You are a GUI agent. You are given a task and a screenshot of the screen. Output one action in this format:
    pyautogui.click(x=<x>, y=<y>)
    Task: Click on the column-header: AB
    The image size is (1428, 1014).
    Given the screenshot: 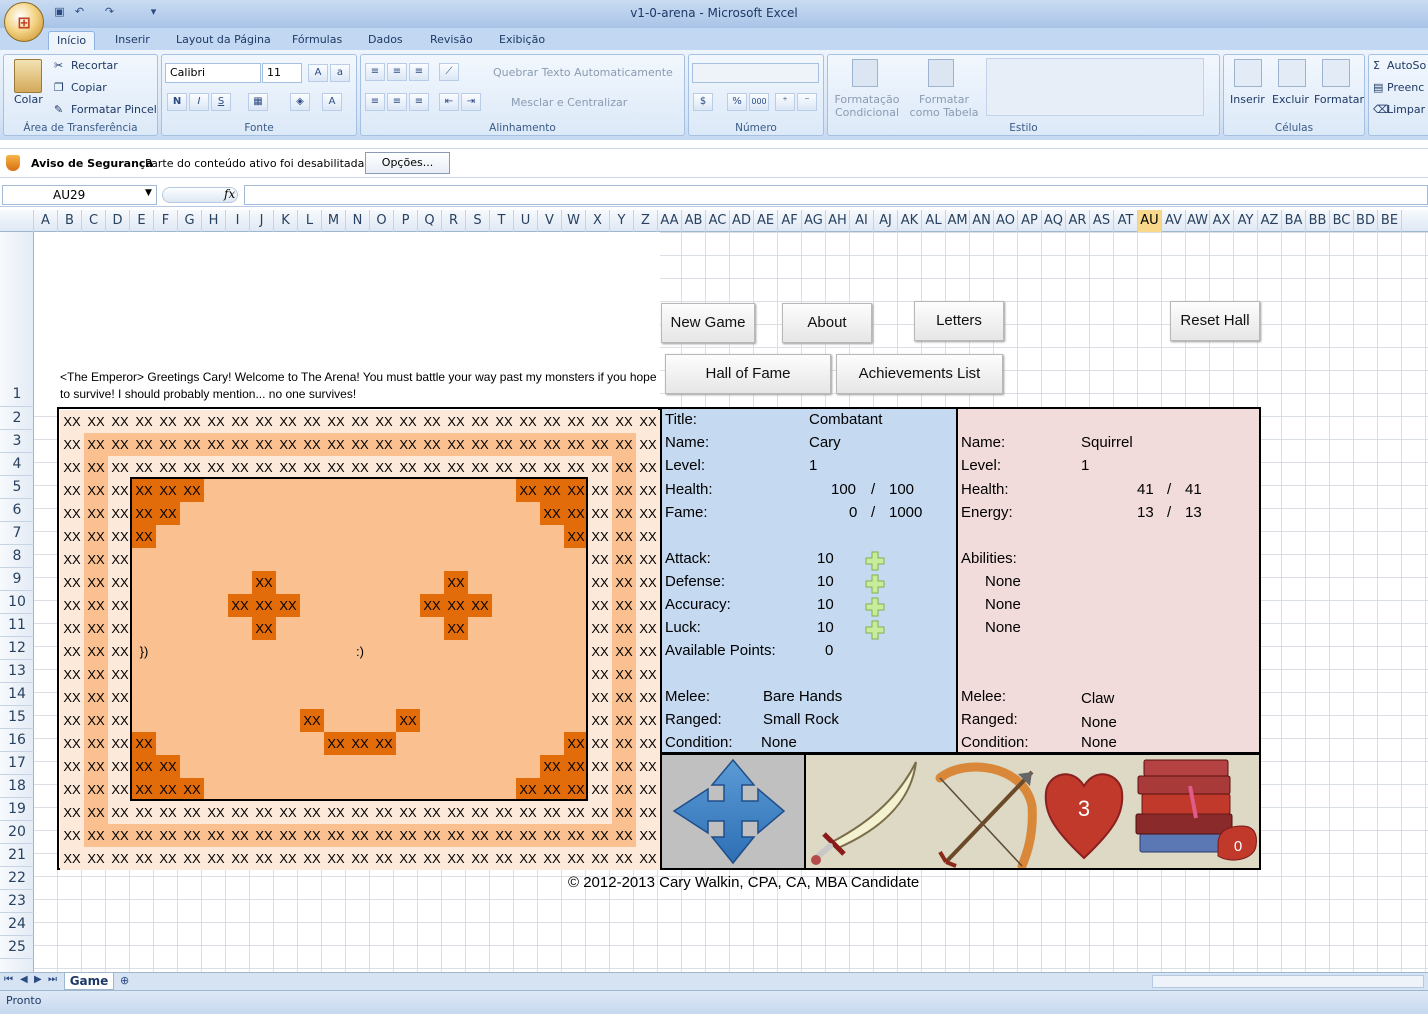 What is the action you would take?
    pyautogui.click(x=694, y=221)
    